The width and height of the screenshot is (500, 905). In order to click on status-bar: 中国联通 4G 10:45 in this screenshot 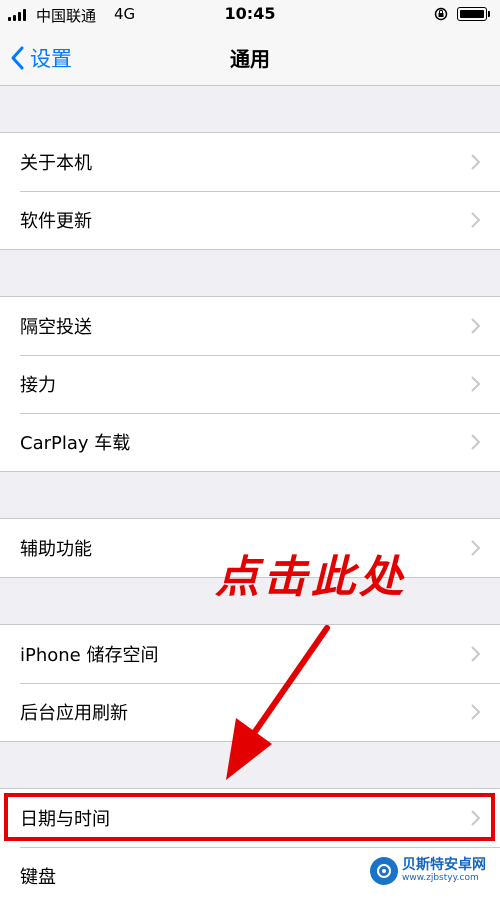, I will do `click(250, 15)`.